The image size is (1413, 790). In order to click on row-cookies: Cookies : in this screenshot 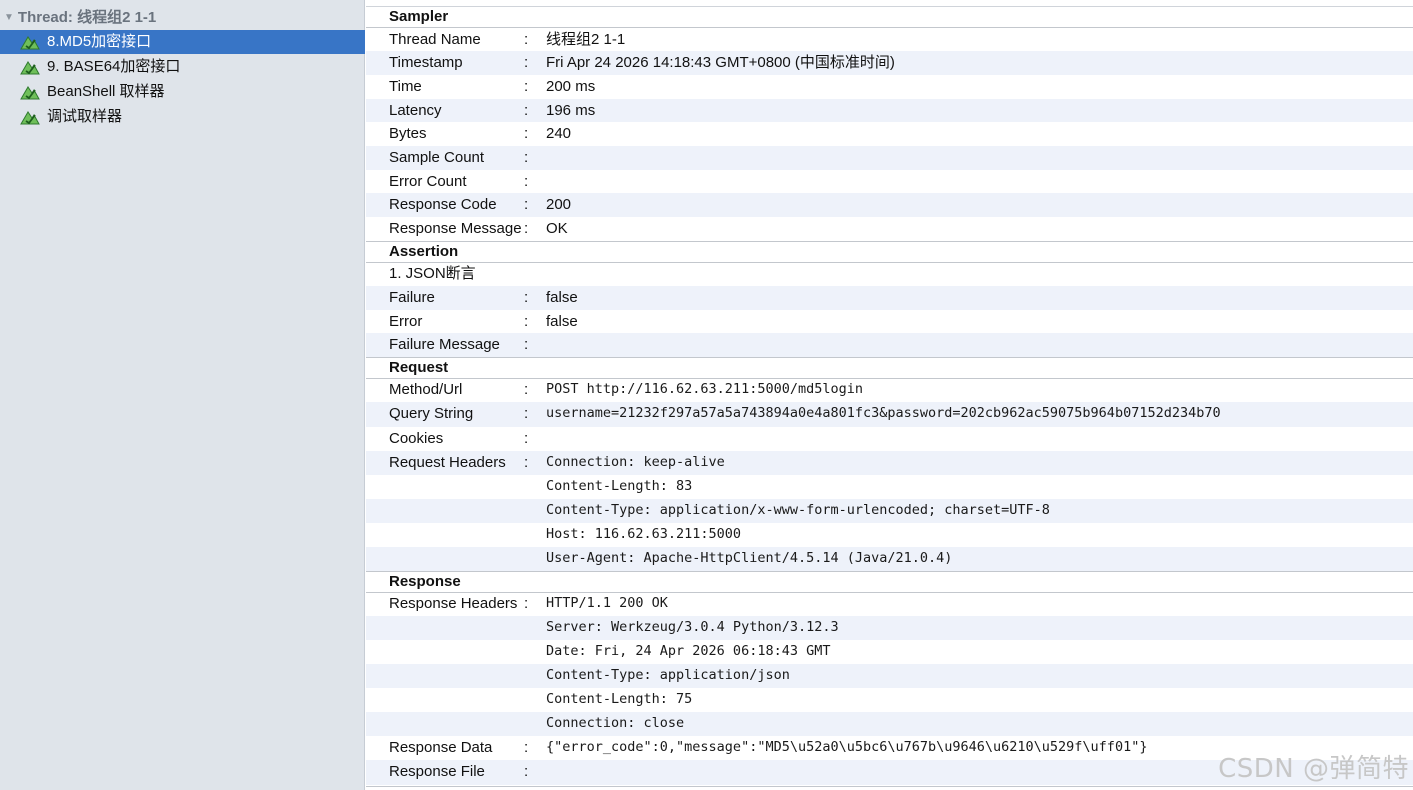, I will do `click(889, 439)`.